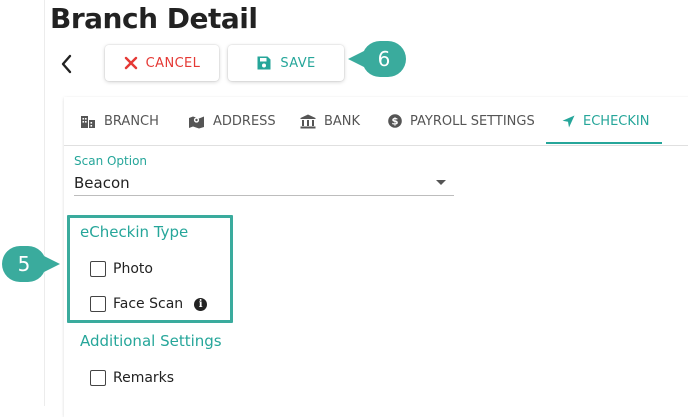  What do you see at coordinates (264, 184) in the screenshot?
I see `scan-option-select: Beacon` at bounding box center [264, 184].